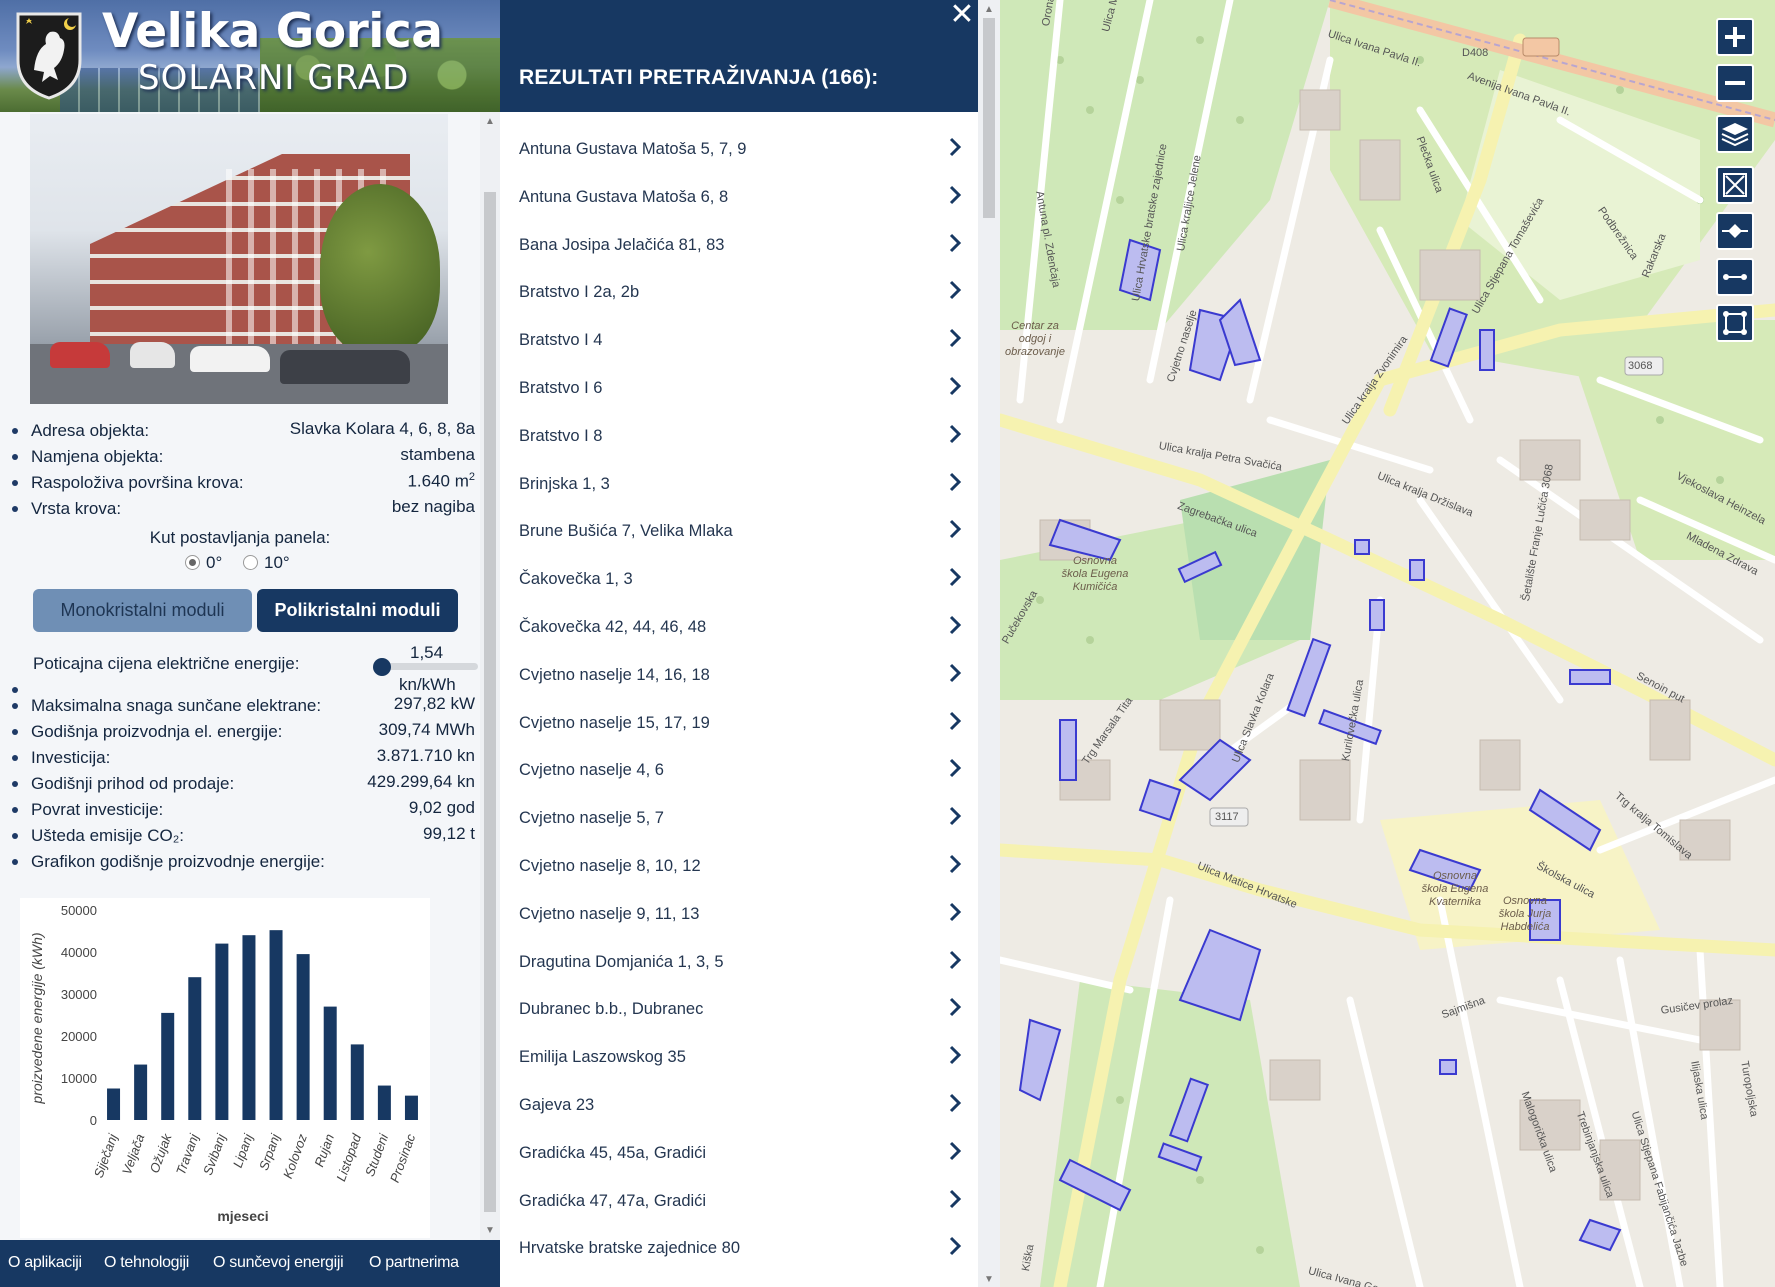  Describe the element at coordinates (45, 1263) in the screenshot. I see `footer-link-about-app: O aplikaciji` at that location.